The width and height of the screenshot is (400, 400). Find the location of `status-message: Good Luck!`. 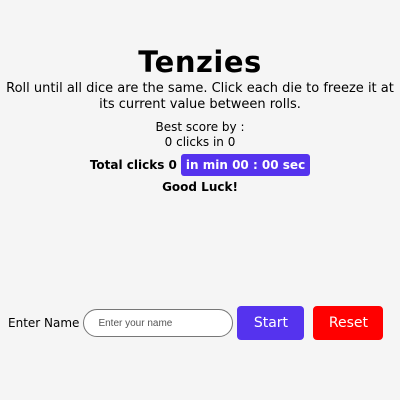

status-message: Good Luck! is located at coordinates (200, 187).